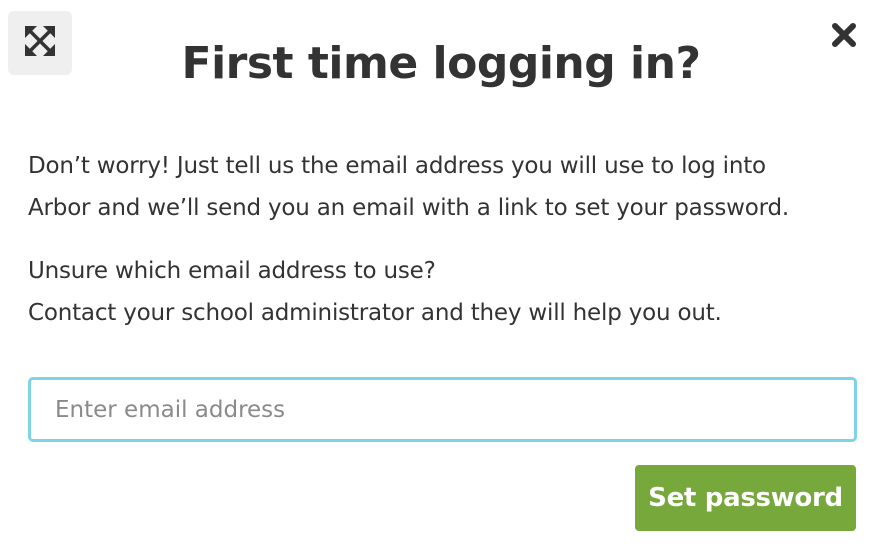 This screenshot has width=882, height=558. I want to click on help-line-1: Unsure which email address to use?, so click(232, 271).